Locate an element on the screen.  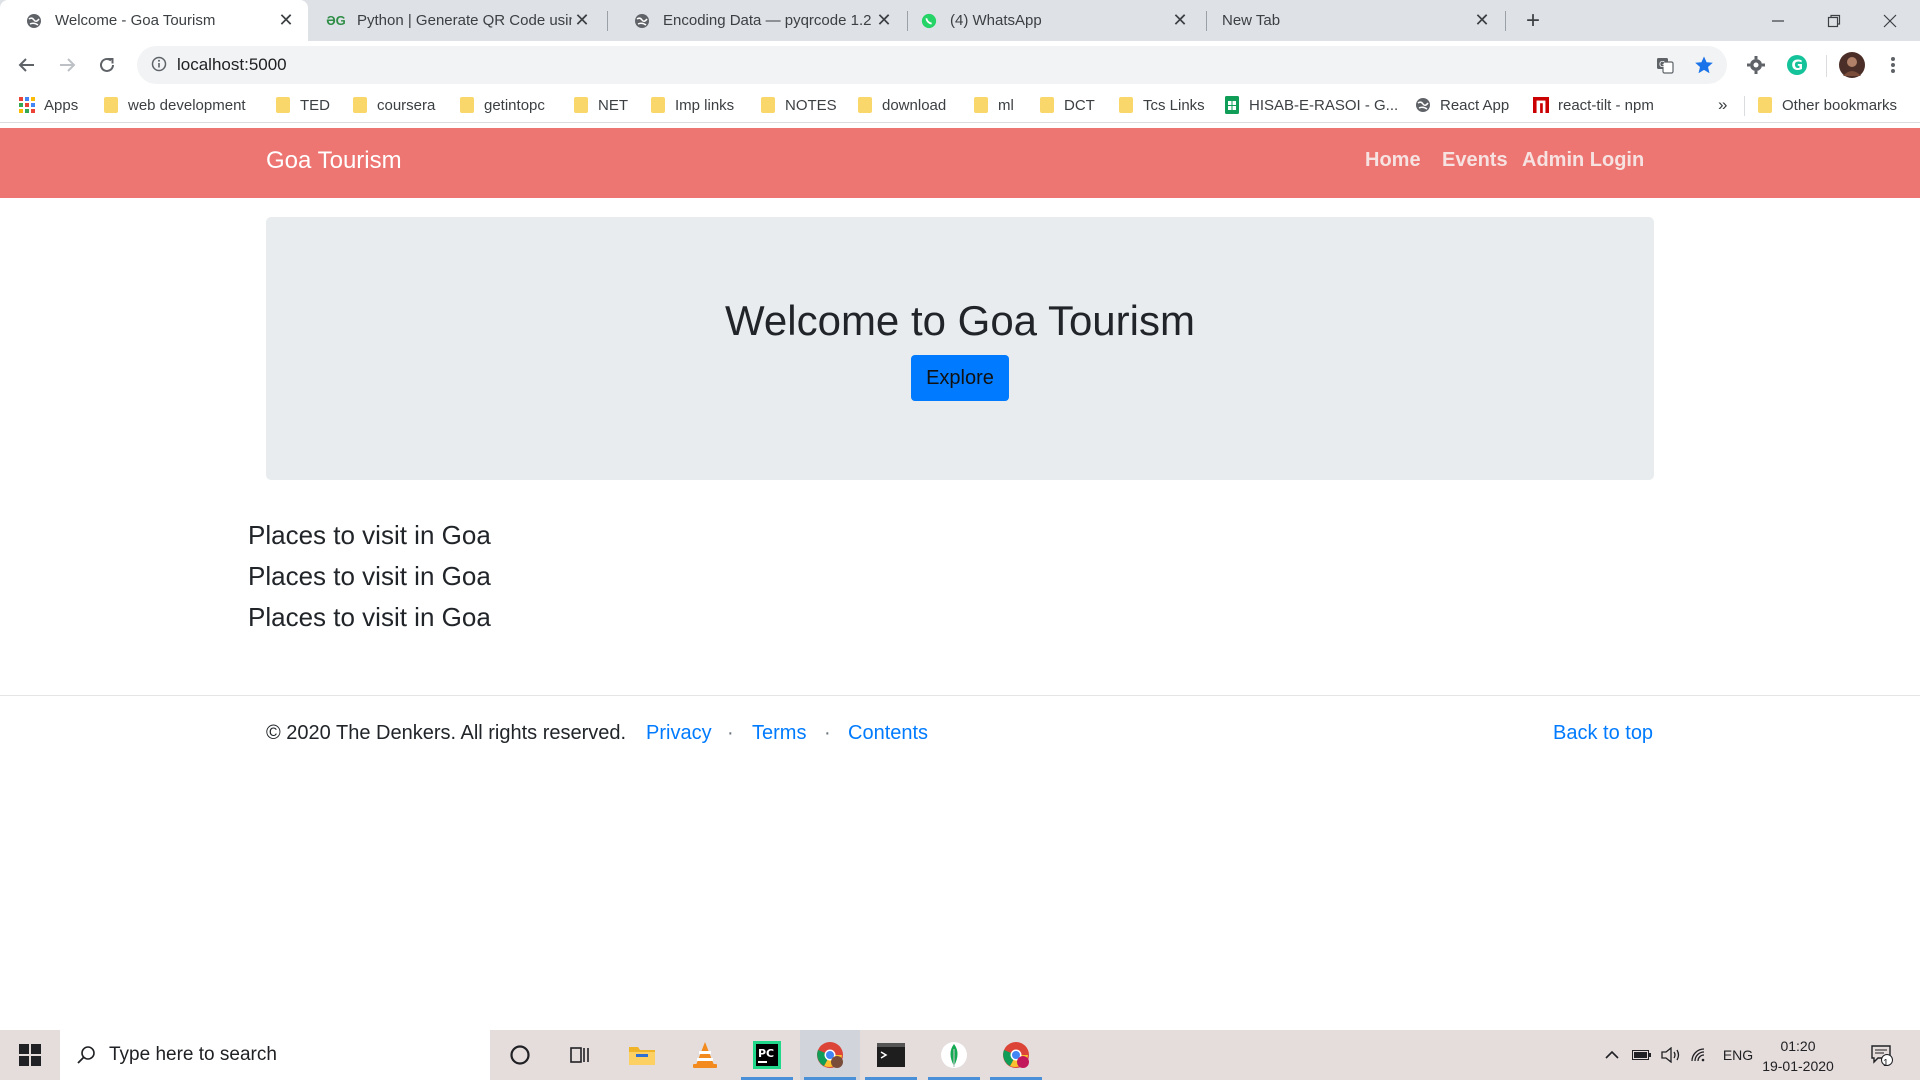
notification-center-icon is located at coordinates (1882, 1055).